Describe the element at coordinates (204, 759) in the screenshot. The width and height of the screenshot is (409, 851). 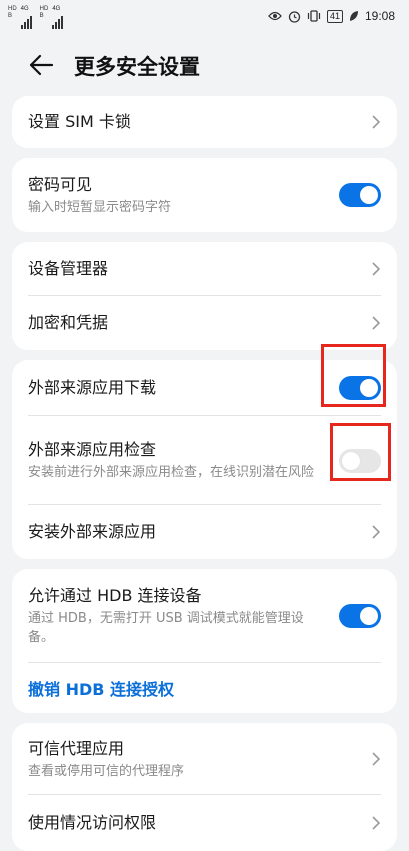
I see `trust-agent-row: 可信代理应用 查看或停用可信的代理程序` at that location.